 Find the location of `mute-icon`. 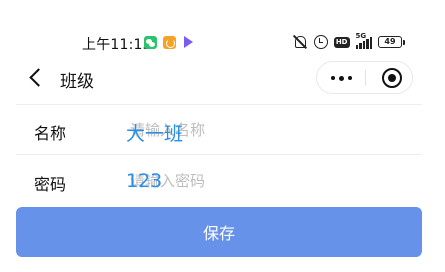

mute-icon is located at coordinates (300, 42).